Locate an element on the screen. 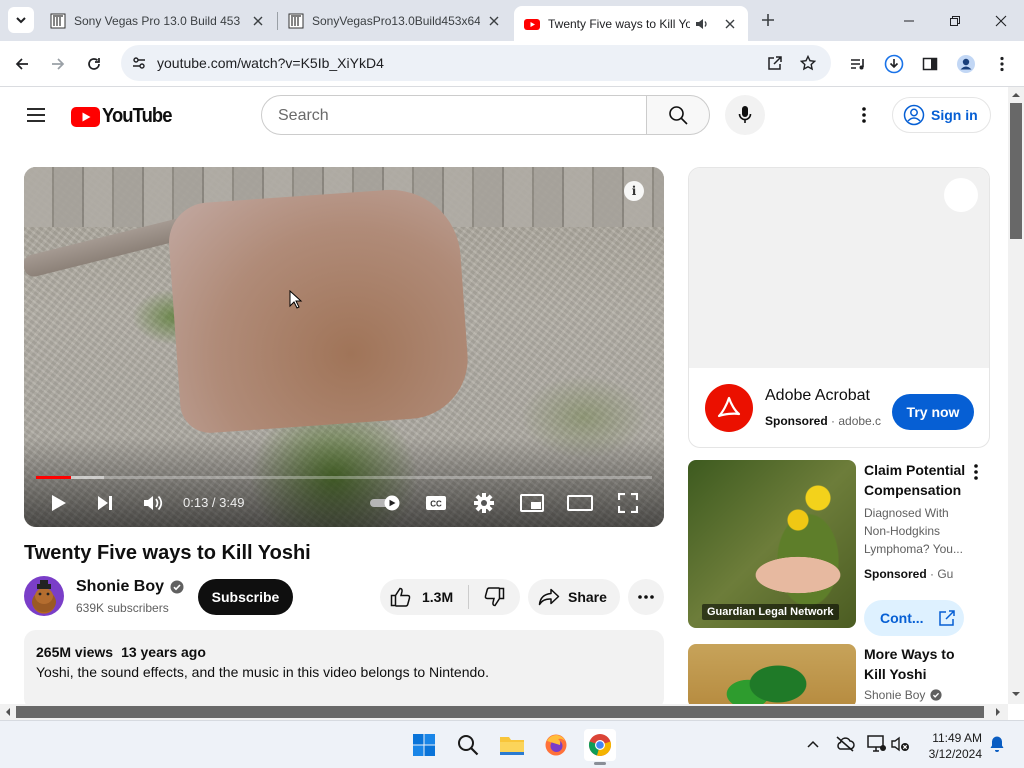 The height and width of the screenshot is (768, 1024). youtube-logo: YouTube is located at coordinates (124, 116).